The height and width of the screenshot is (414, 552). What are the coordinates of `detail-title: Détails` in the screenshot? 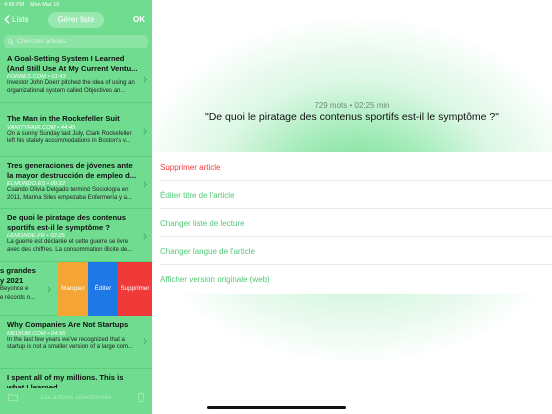 It's located at (352, 19).